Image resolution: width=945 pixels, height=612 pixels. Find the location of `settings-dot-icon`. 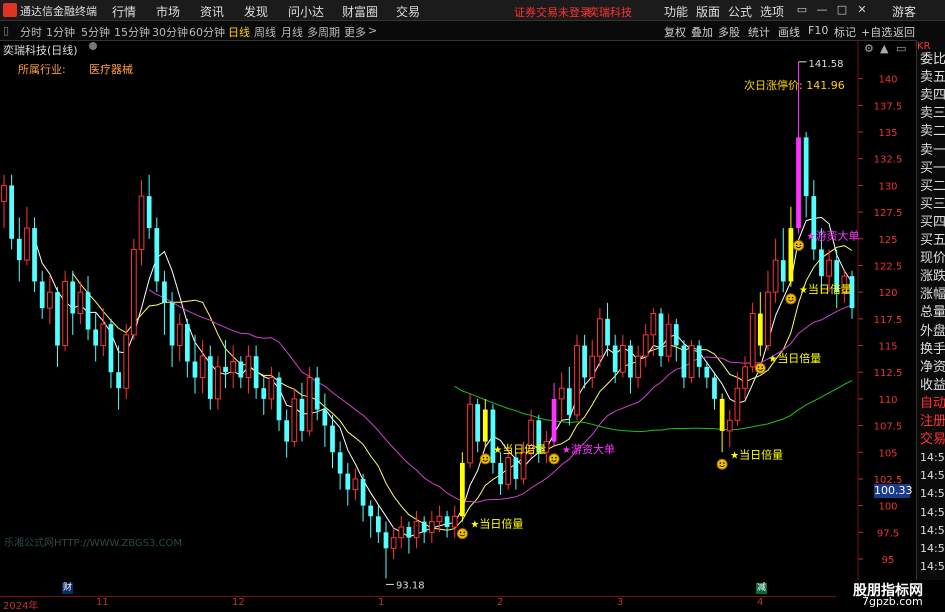

settings-dot-icon is located at coordinates (93, 46).